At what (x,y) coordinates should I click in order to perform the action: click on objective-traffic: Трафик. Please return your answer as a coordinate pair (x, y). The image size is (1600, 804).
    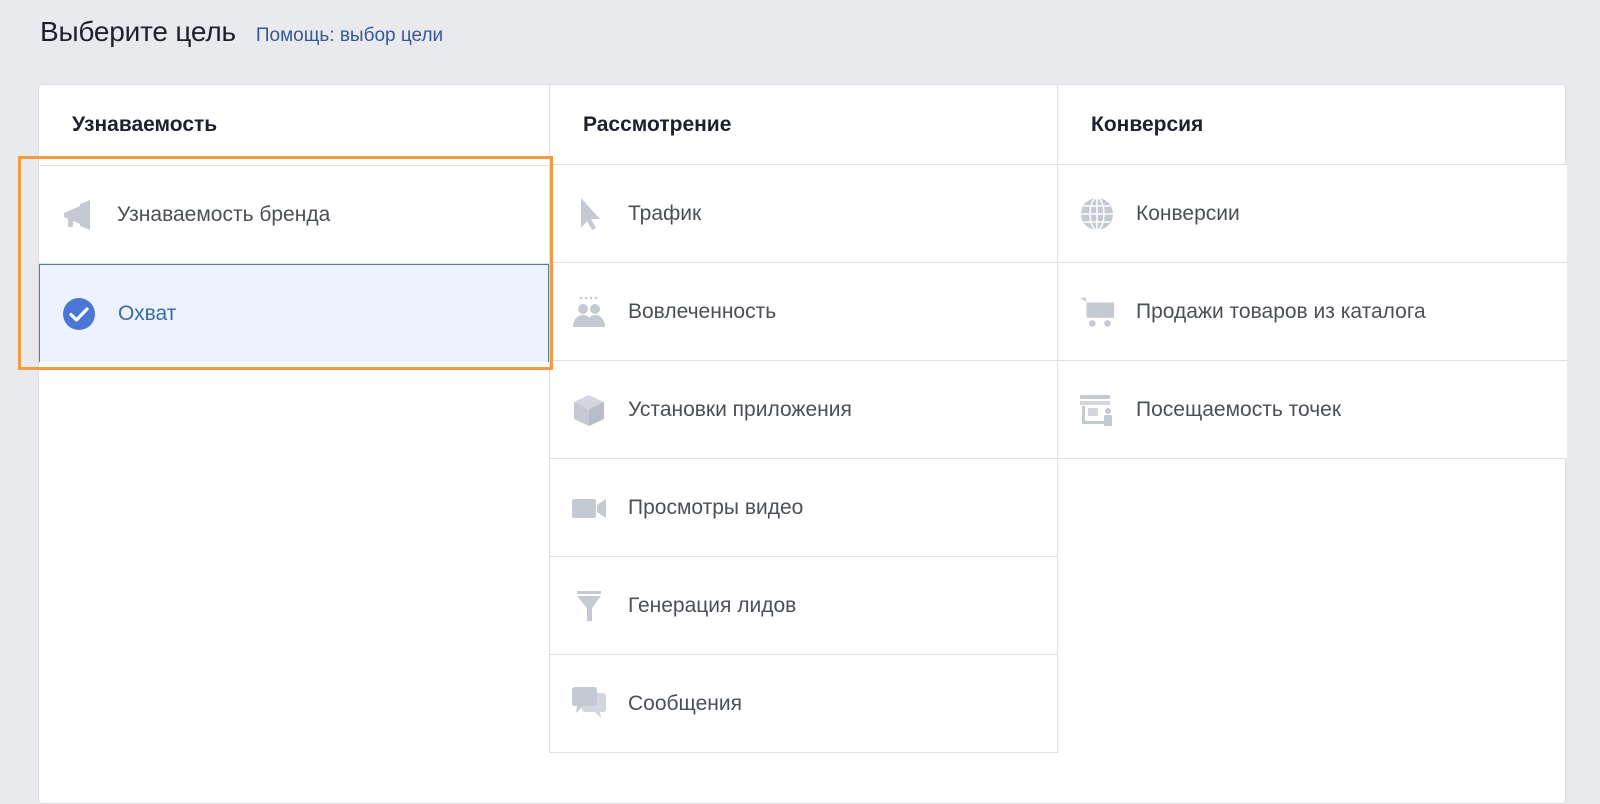
    Looking at the image, I should click on (803, 214).